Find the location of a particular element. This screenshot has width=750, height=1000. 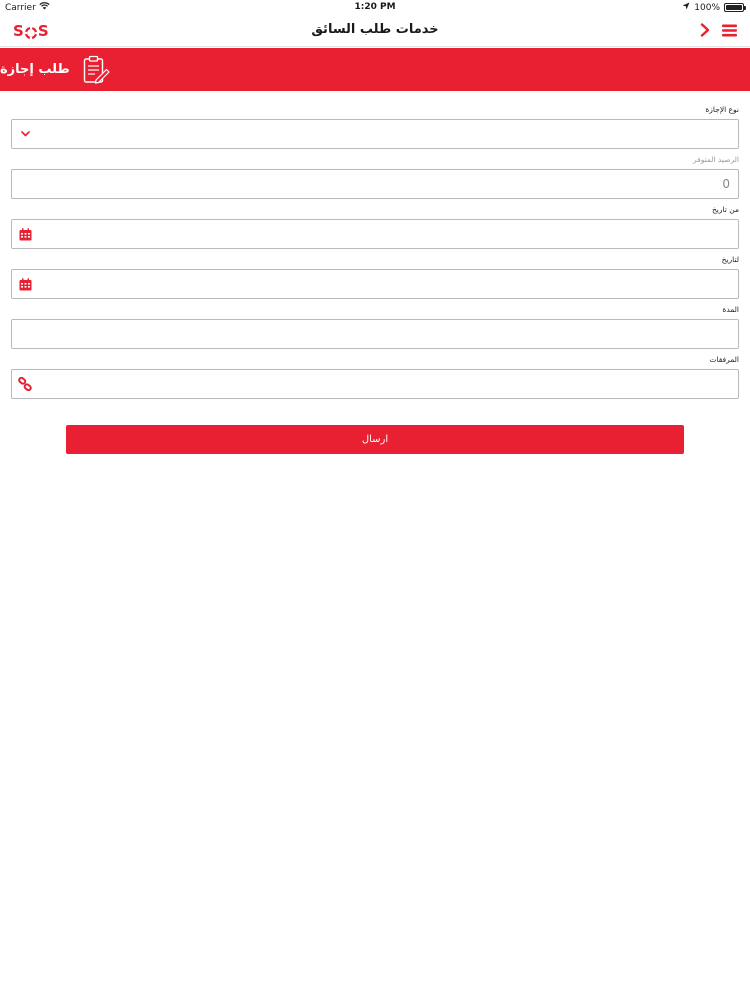

chevron-right-icon is located at coordinates (705, 31).